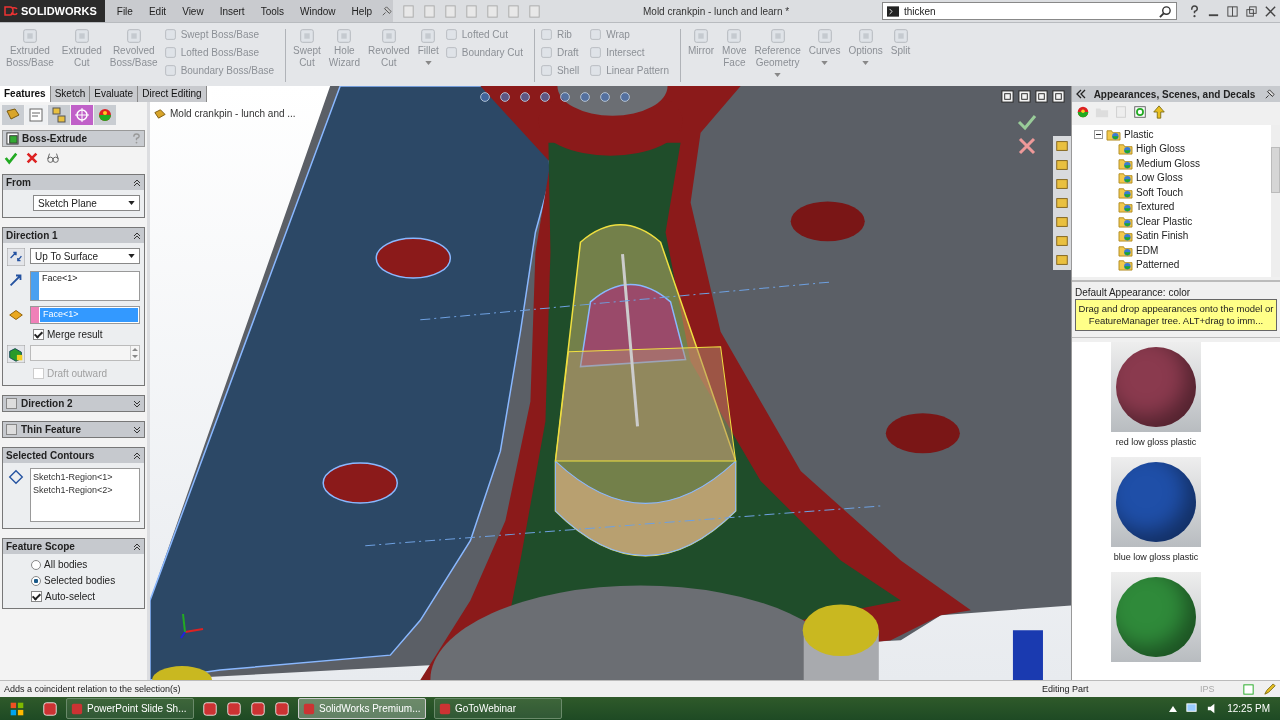 The width and height of the screenshot is (1280, 720). I want to click on preview-glasses-icon, so click(53, 158).